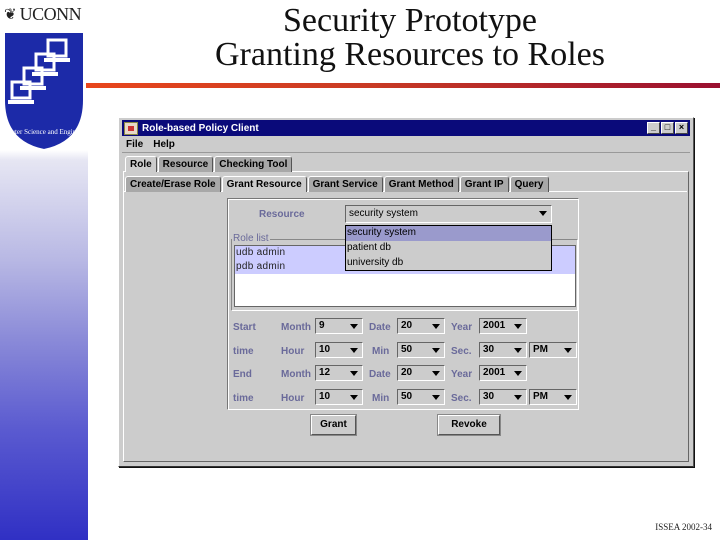 The height and width of the screenshot is (540, 720). Describe the element at coordinates (380, 374) in the screenshot. I see `end-date-label: Date` at that location.